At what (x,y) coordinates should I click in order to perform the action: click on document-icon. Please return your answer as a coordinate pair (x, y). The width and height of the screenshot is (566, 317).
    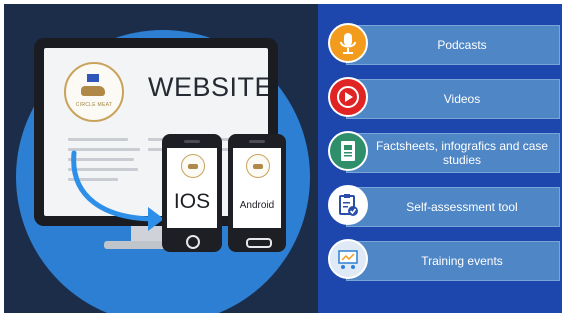
    Looking at the image, I should click on (348, 151).